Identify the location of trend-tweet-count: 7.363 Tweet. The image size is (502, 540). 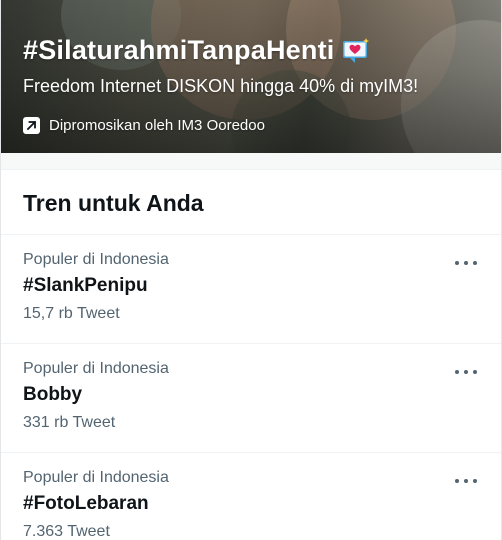
(66, 531).